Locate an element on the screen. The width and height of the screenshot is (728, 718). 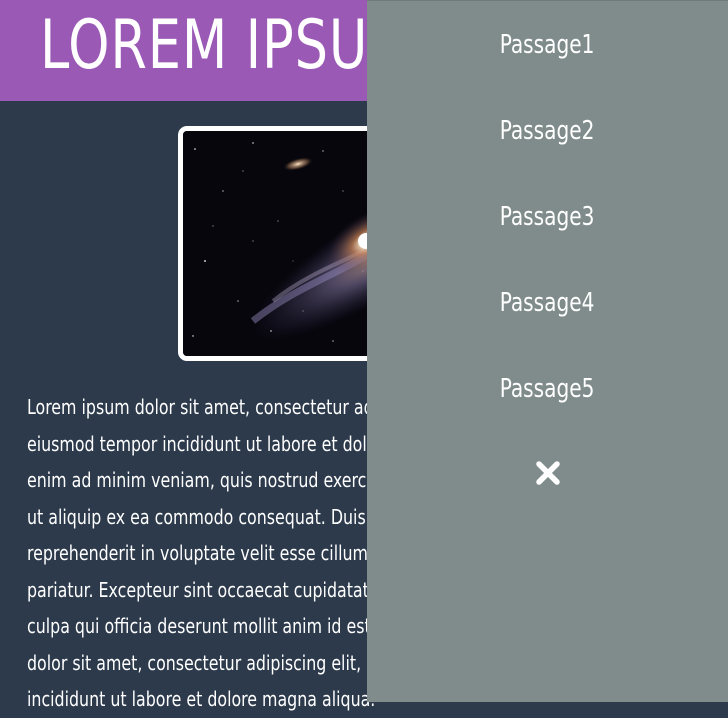
nav-item-passage4: Passage4 is located at coordinates (547, 303).